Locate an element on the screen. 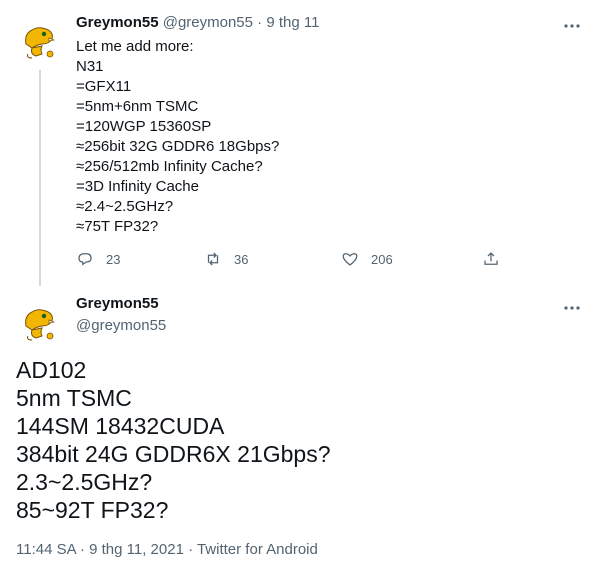 The height and width of the screenshot is (576, 597). reply-line: ≈2.4~2.5GHz? is located at coordinates (125, 206).